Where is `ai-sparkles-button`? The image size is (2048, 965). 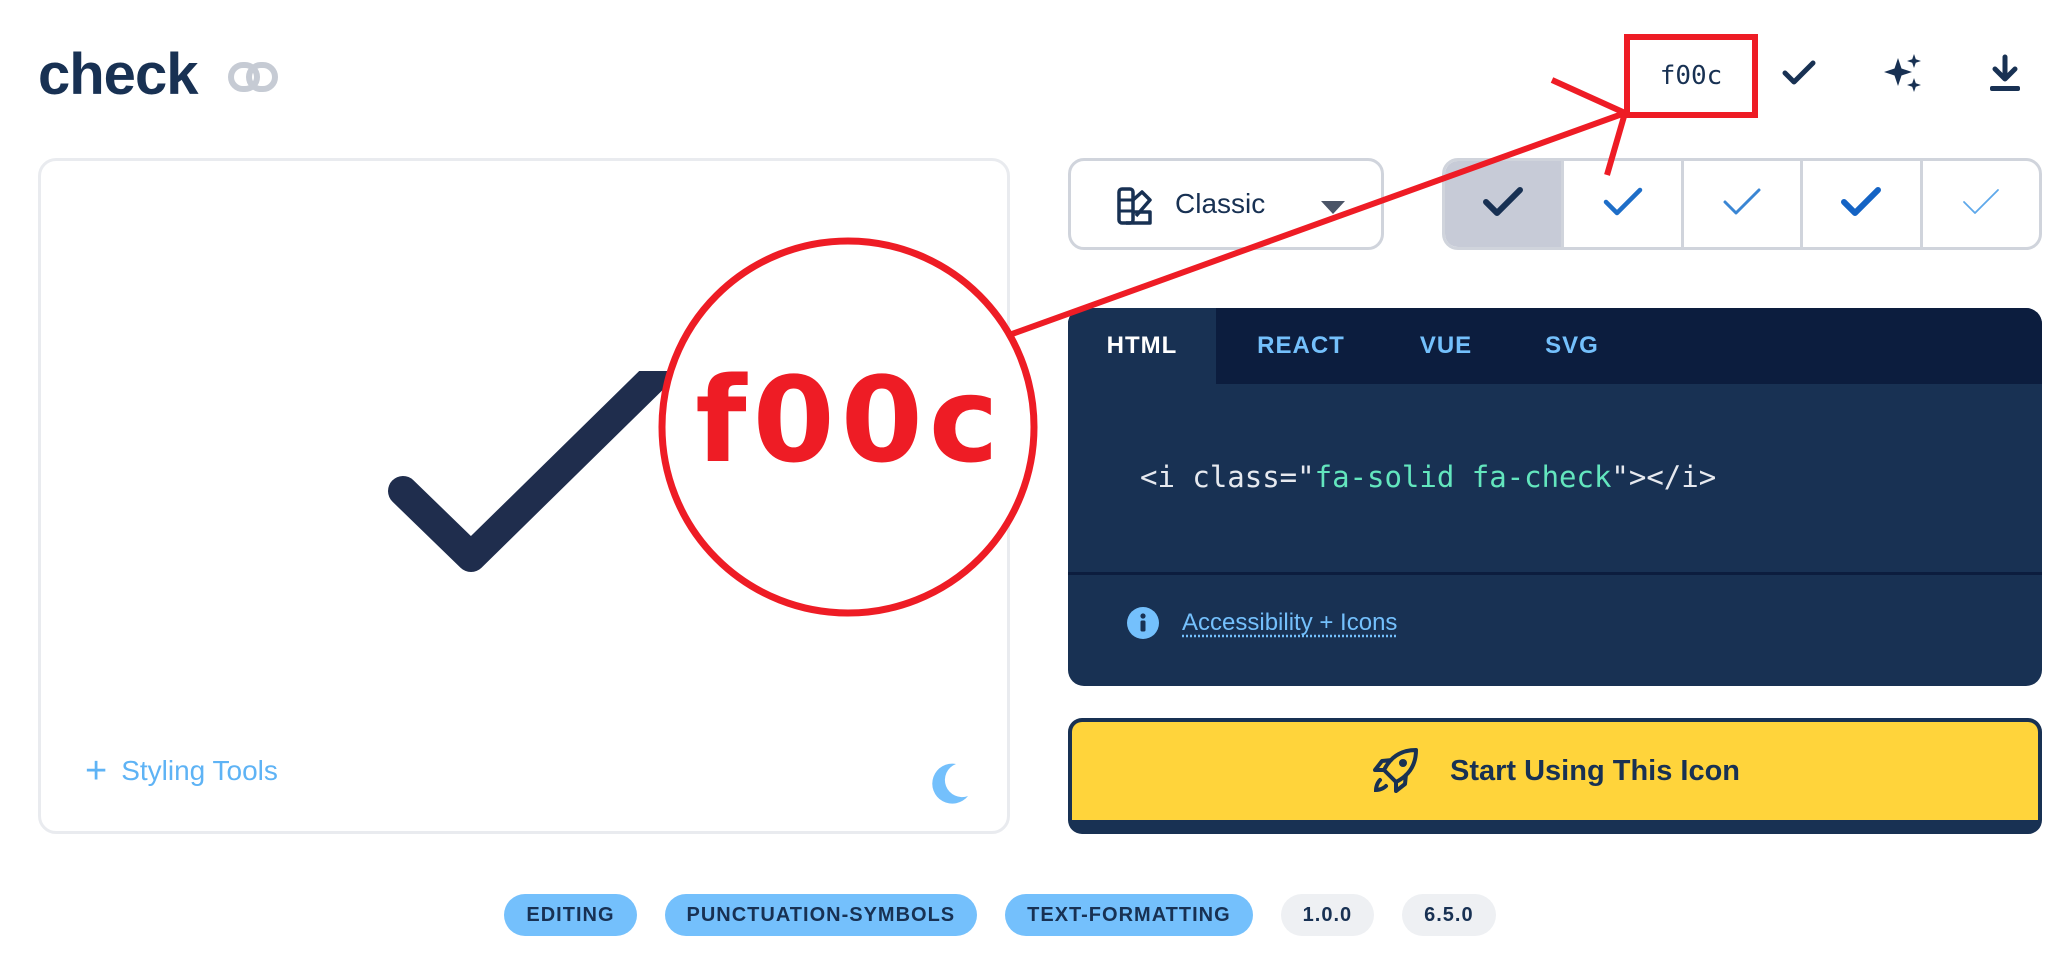
ai-sparkles-button is located at coordinates (1903, 75).